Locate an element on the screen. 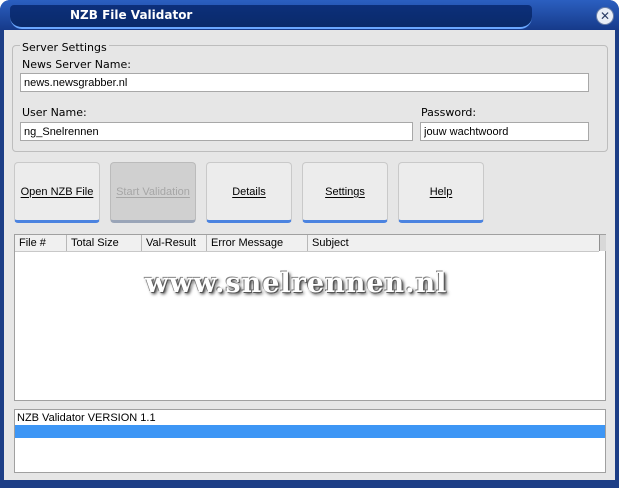 This screenshot has width=619, height=488. settings-button: Settings is located at coordinates (345, 192).